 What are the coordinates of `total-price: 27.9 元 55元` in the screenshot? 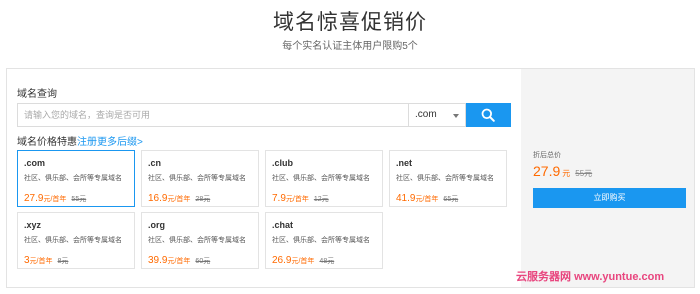 It's located at (562, 172).